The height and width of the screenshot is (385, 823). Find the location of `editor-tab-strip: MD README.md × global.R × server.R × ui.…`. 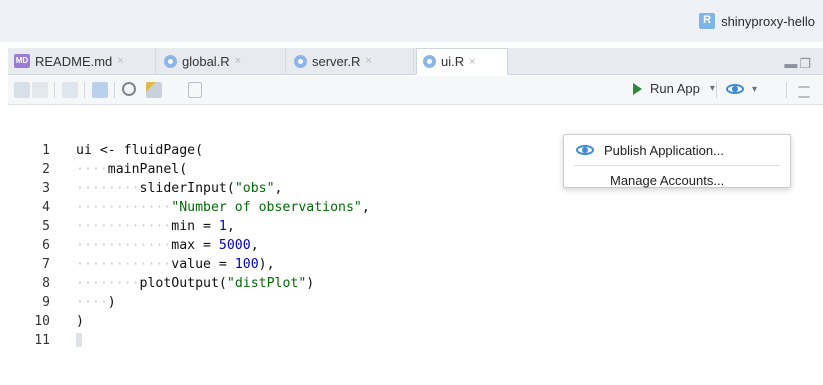

editor-tab-strip: MD README.md × global.R × server.R × ui.… is located at coordinates (415, 61).